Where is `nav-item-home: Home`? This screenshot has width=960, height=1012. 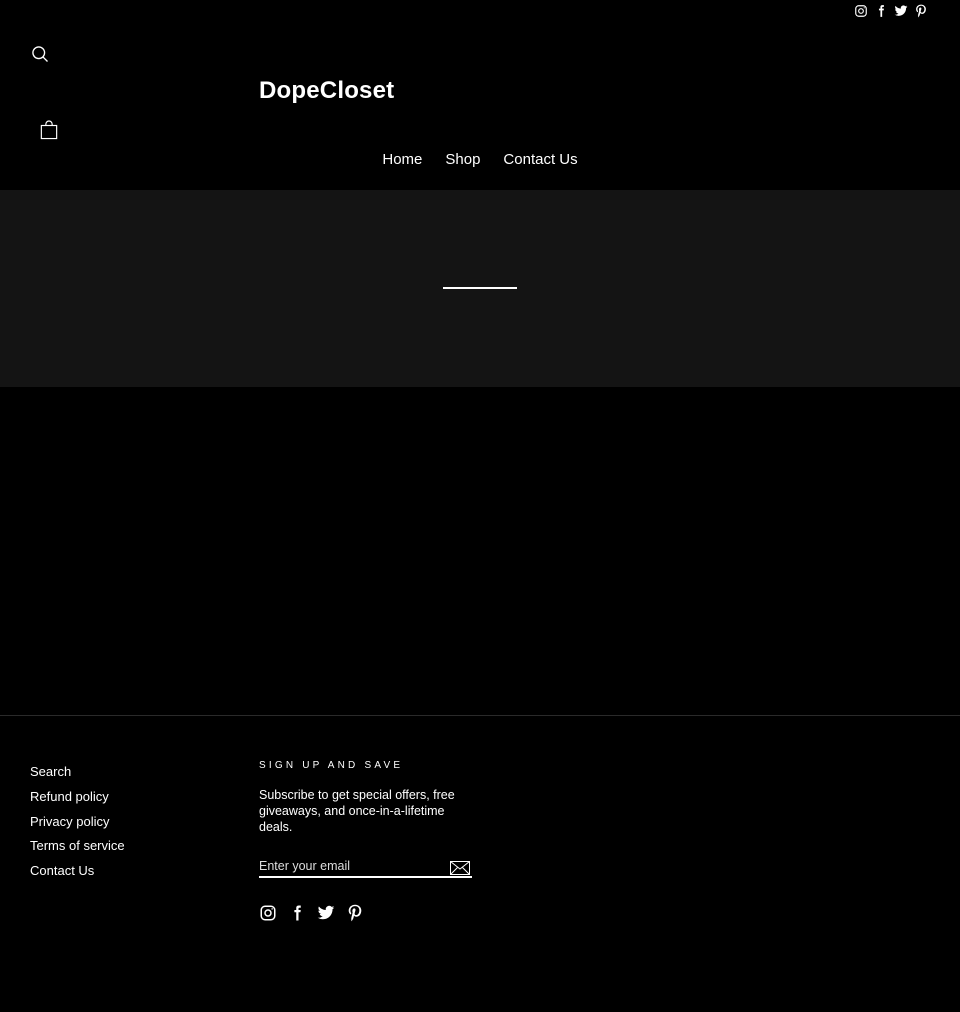 nav-item-home: Home is located at coordinates (402, 159).